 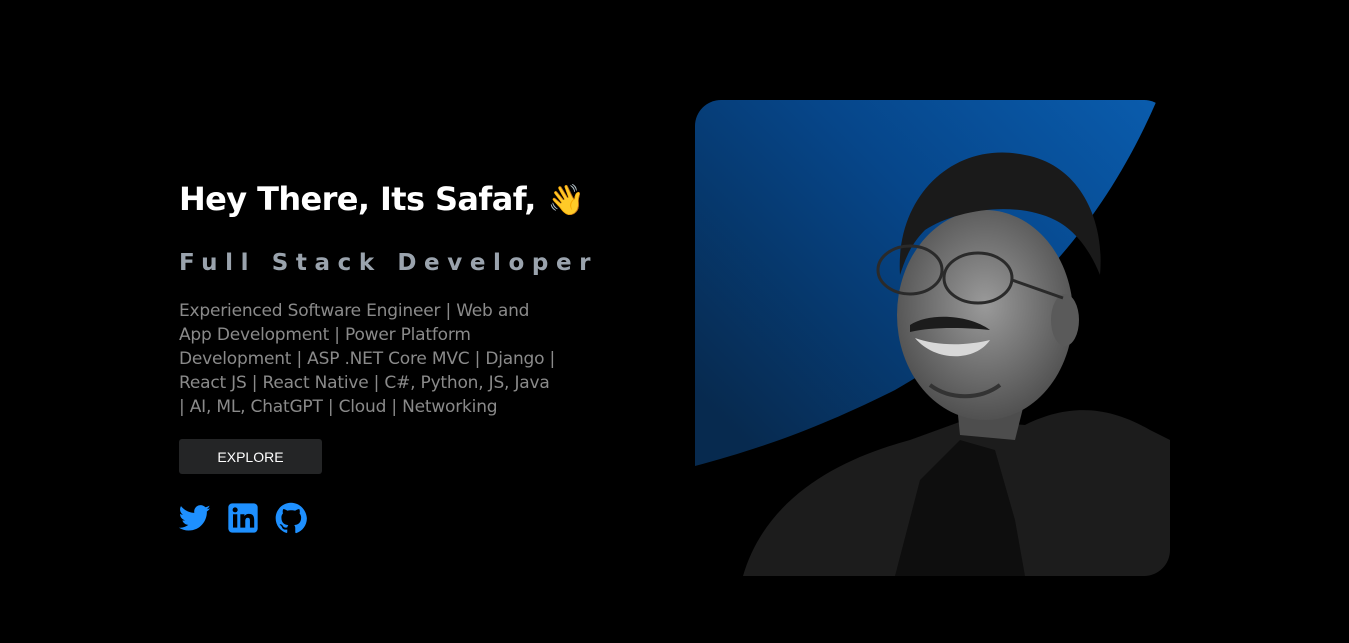 I want to click on explore-button: EXPLORE, so click(x=250, y=456).